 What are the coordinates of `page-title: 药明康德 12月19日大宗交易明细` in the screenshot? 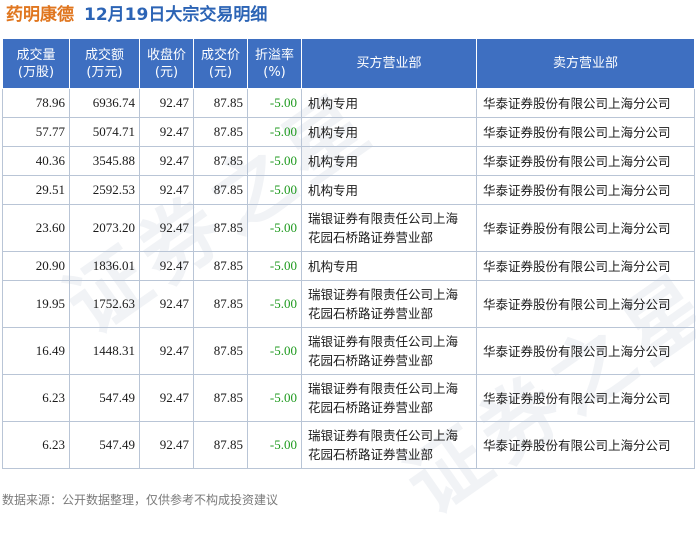 It's located at (133, 17).